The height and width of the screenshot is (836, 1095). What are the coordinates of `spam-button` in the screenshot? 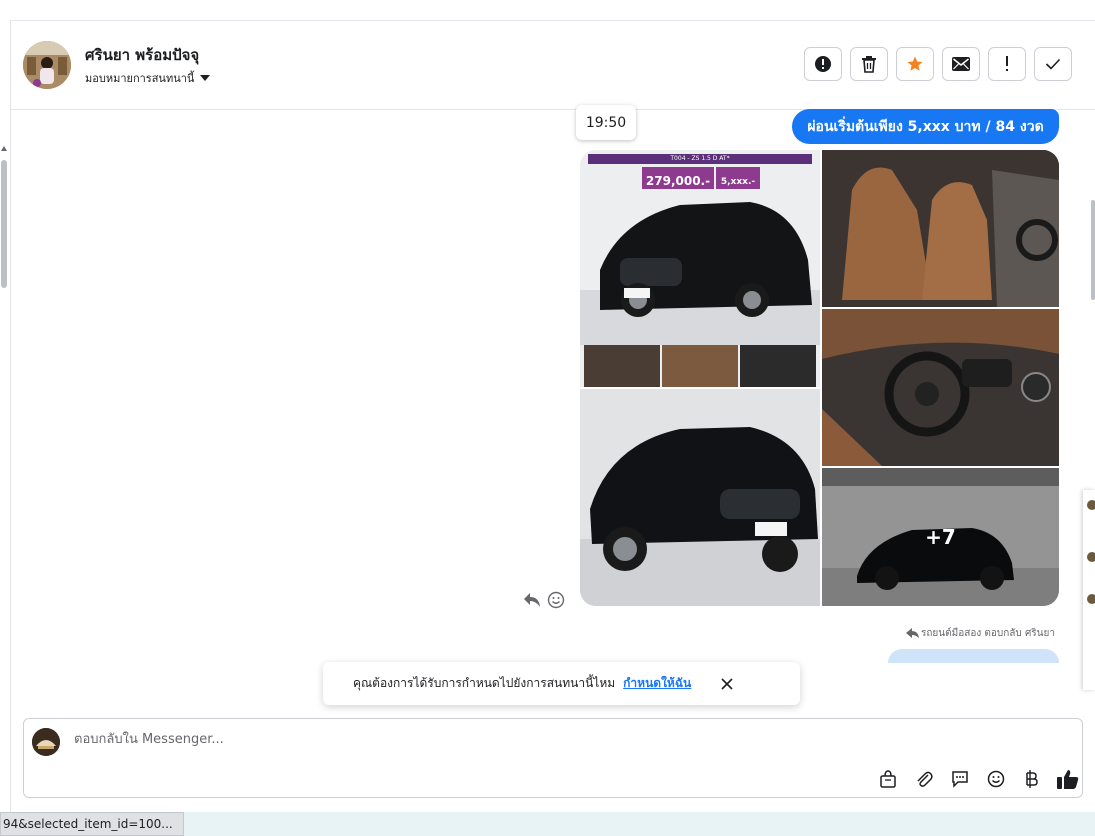 It's located at (1007, 64).